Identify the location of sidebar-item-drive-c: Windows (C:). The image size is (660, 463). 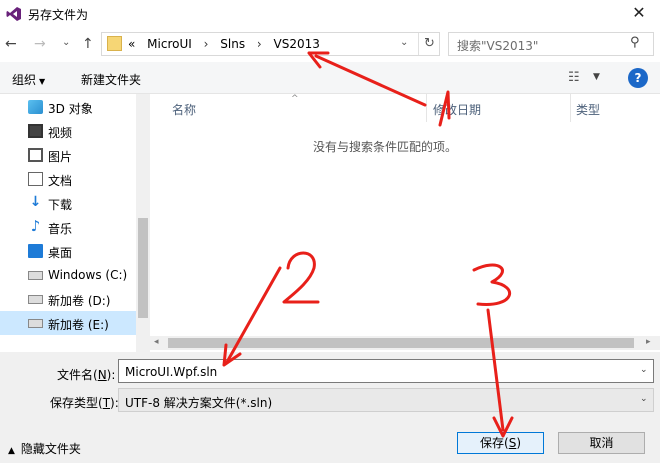
(68, 275).